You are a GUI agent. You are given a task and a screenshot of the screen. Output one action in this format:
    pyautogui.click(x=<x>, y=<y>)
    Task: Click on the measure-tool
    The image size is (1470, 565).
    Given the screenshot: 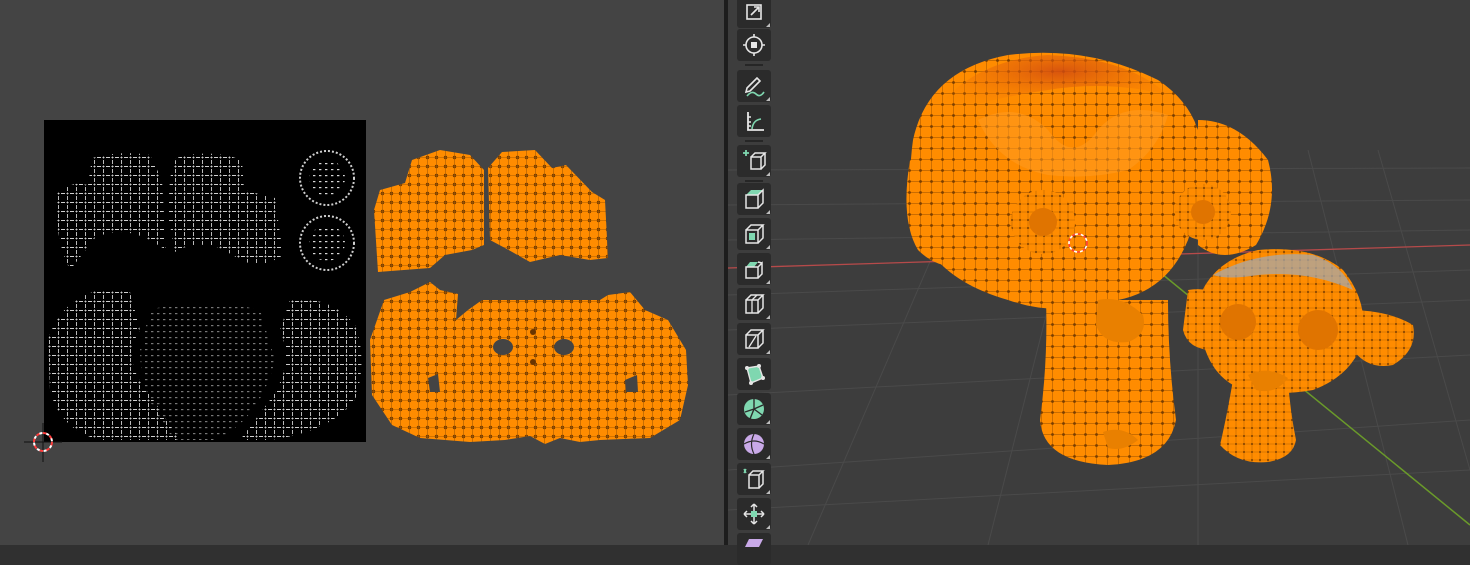 What is the action you would take?
    pyautogui.click(x=754, y=121)
    